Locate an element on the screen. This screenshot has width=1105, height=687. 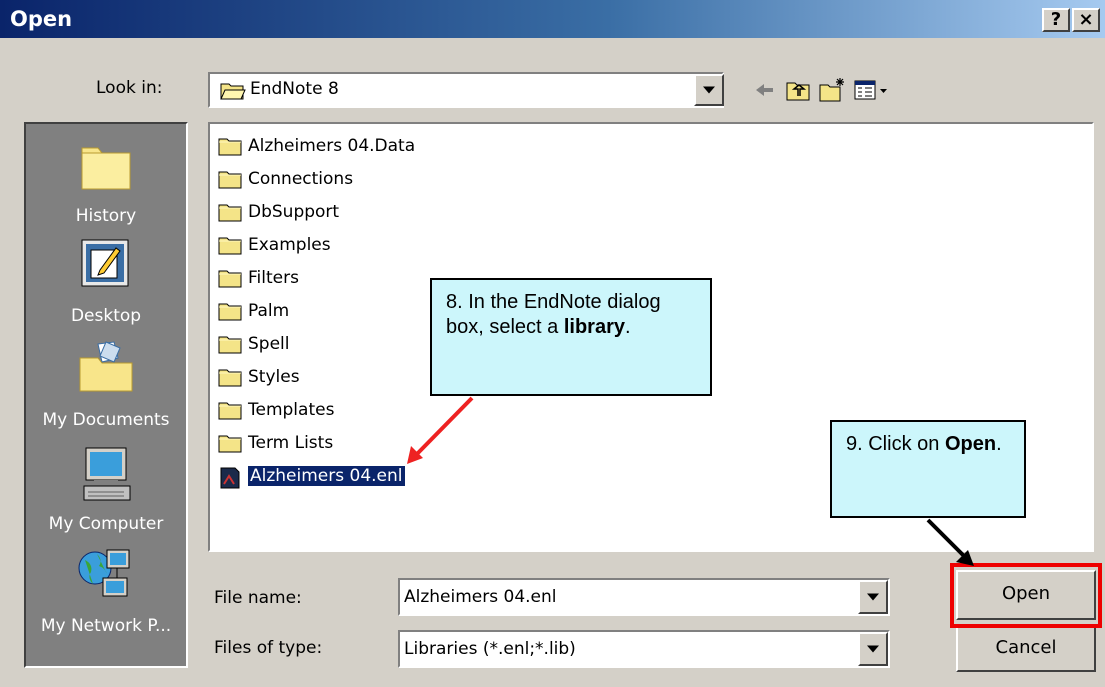
places-label: My Documents is located at coordinates (106, 420).